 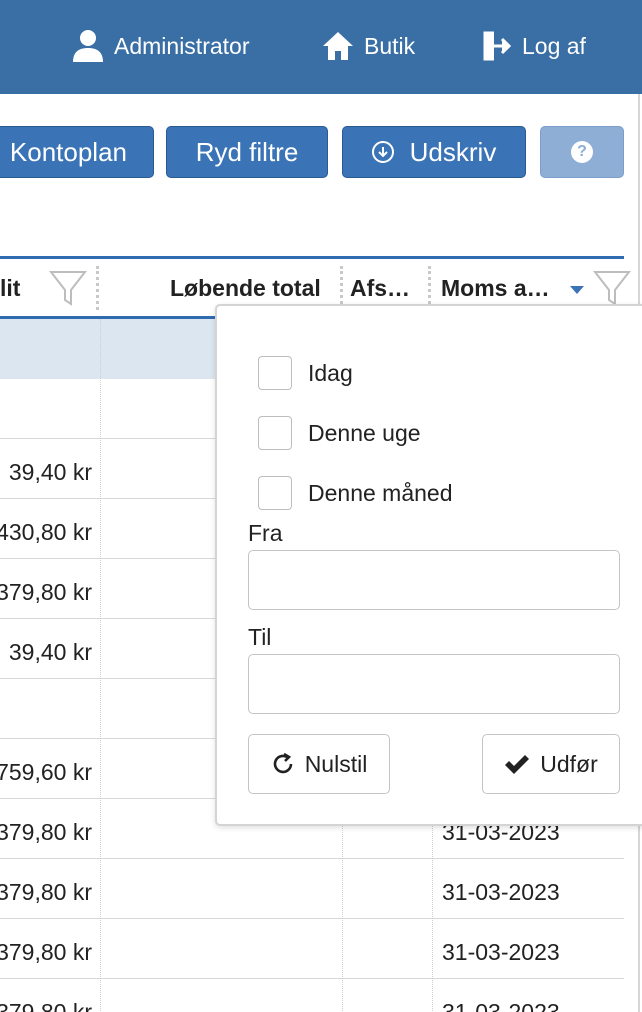 I want to click on logout-link: Log af, so click(x=534, y=46).